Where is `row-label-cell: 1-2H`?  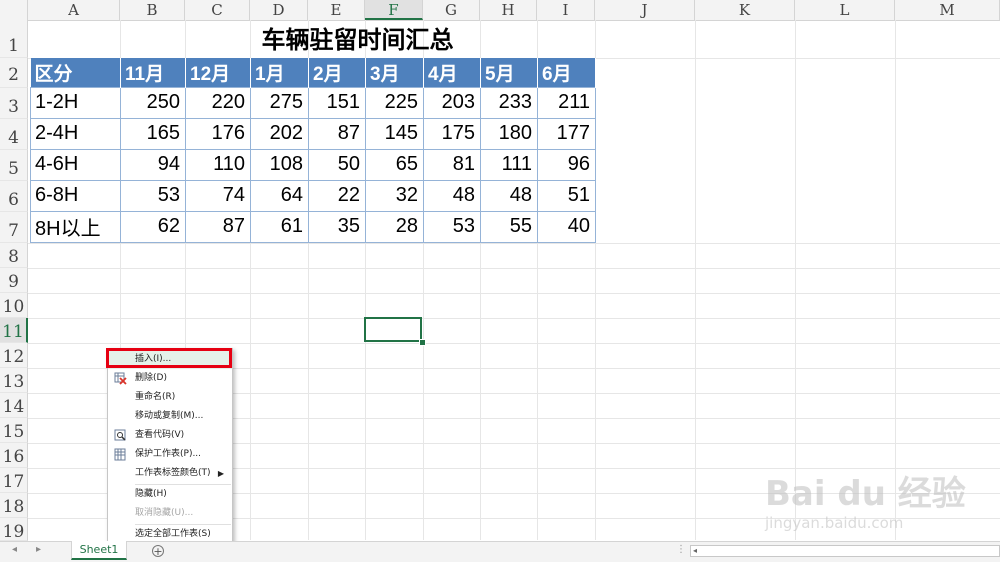 row-label-cell: 1-2H is located at coordinates (75, 102).